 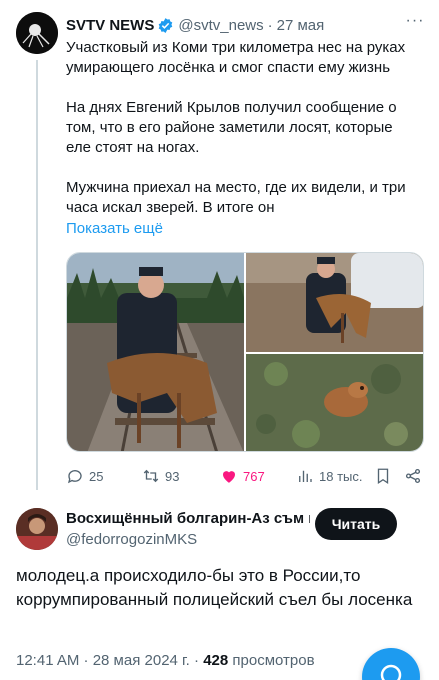 What do you see at coordinates (84, 476) in the screenshot?
I see `reply-button: 25` at bounding box center [84, 476].